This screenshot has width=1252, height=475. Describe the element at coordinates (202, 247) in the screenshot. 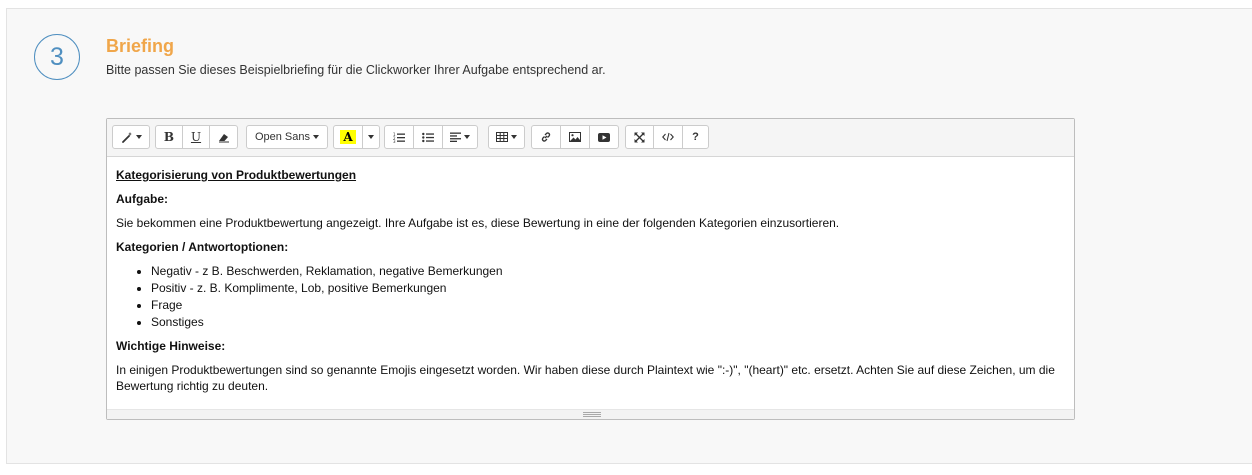

I see `categories-heading: Kategorien / Antwortoptionen:` at that location.